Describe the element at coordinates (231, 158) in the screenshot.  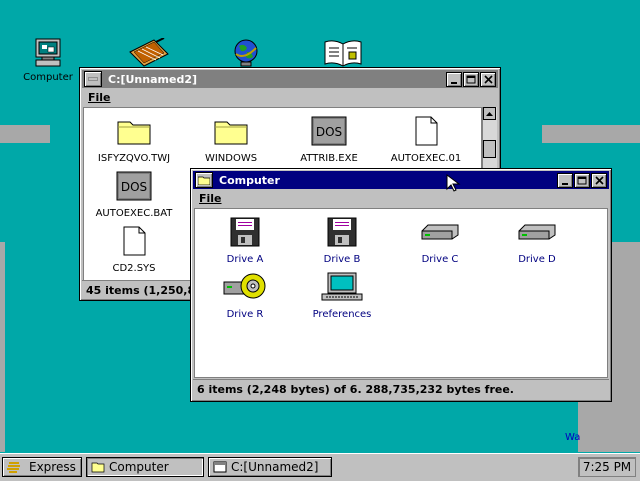
I see `file-item-label: WINDOWS` at that location.